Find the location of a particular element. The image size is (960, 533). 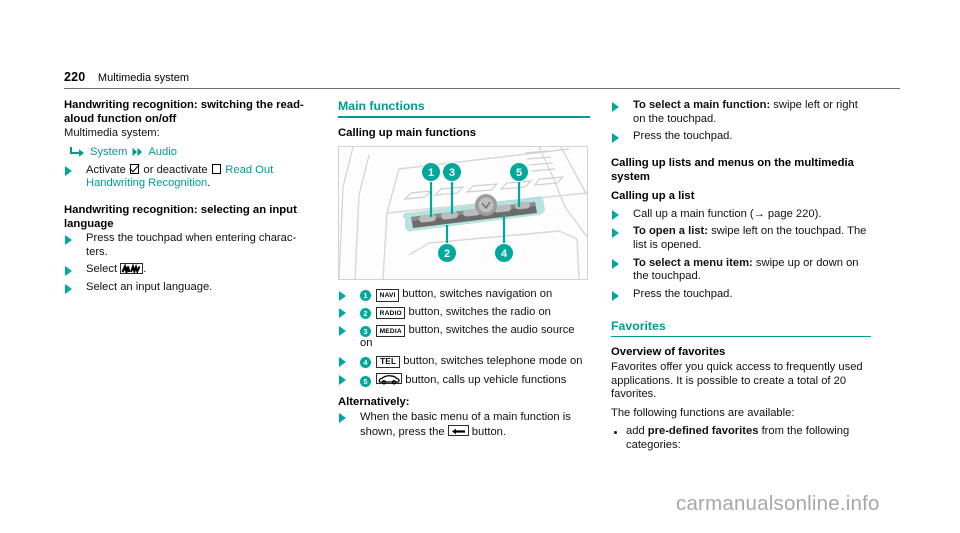

tel-button-key: TEL is located at coordinates (388, 361).